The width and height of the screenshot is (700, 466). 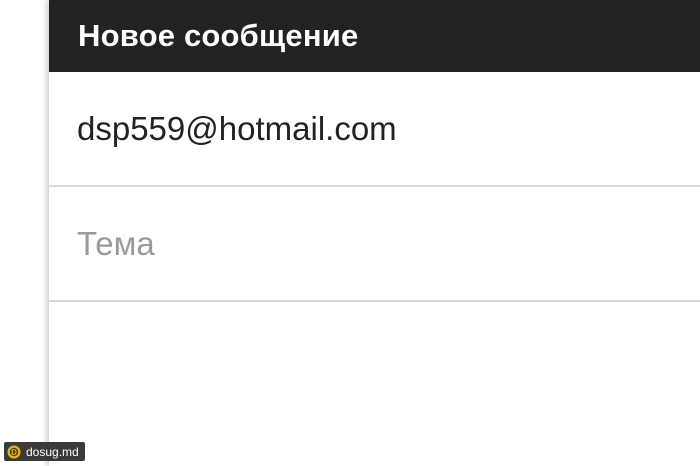 I want to click on subject-field, so click(x=377, y=243).